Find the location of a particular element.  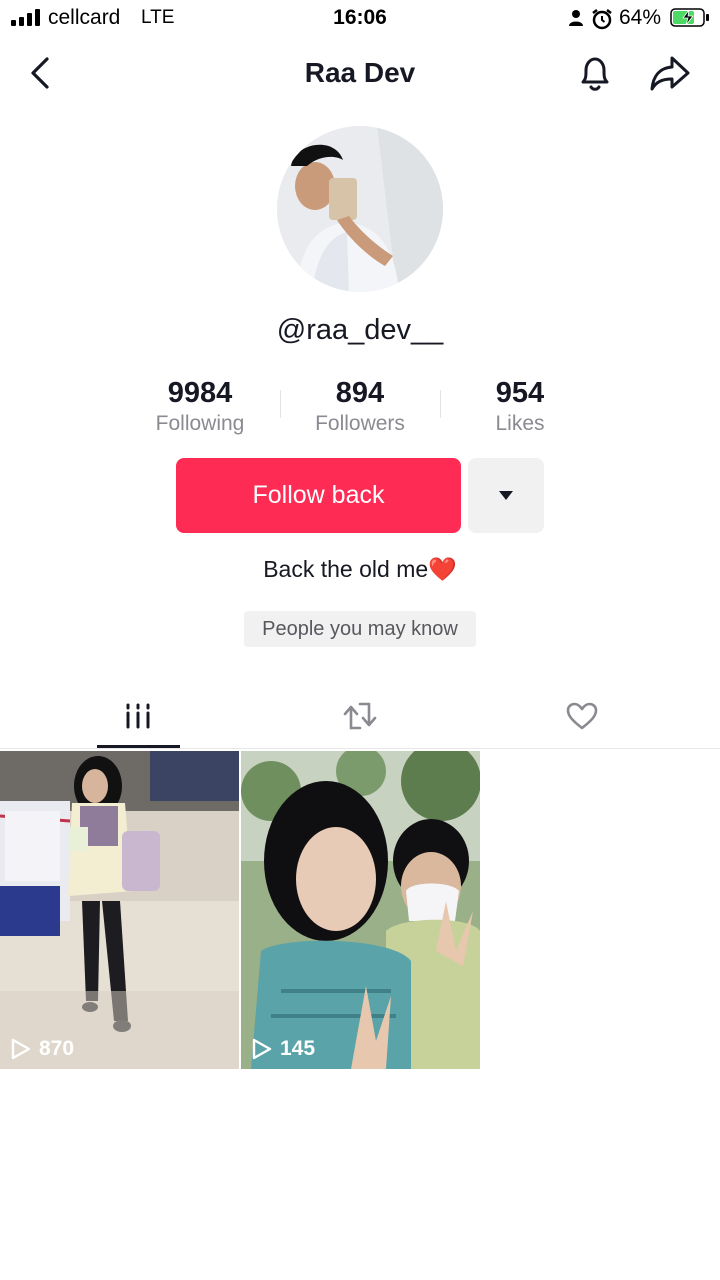

people-you-may-know-chip: People you may know is located at coordinates (360, 629).